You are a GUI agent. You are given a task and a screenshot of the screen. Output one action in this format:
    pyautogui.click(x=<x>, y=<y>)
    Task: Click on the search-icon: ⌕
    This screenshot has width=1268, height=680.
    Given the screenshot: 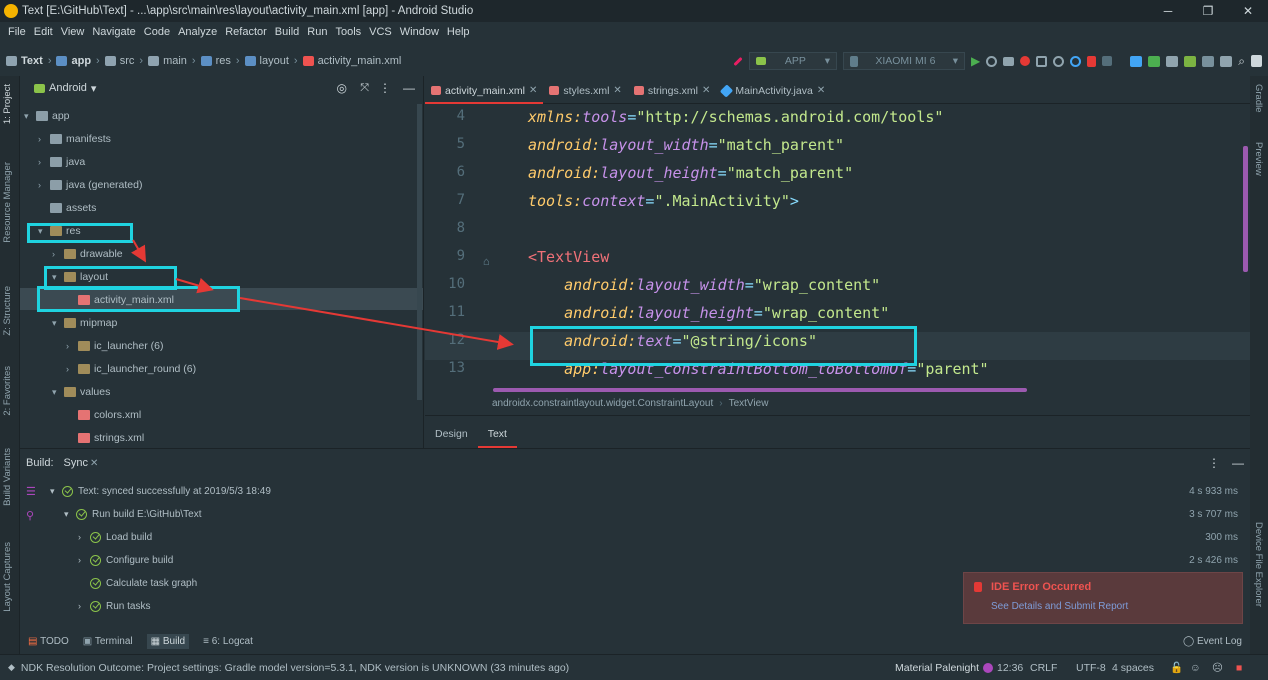 What is the action you would take?
    pyautogui.click(x=1241, y=61)
    